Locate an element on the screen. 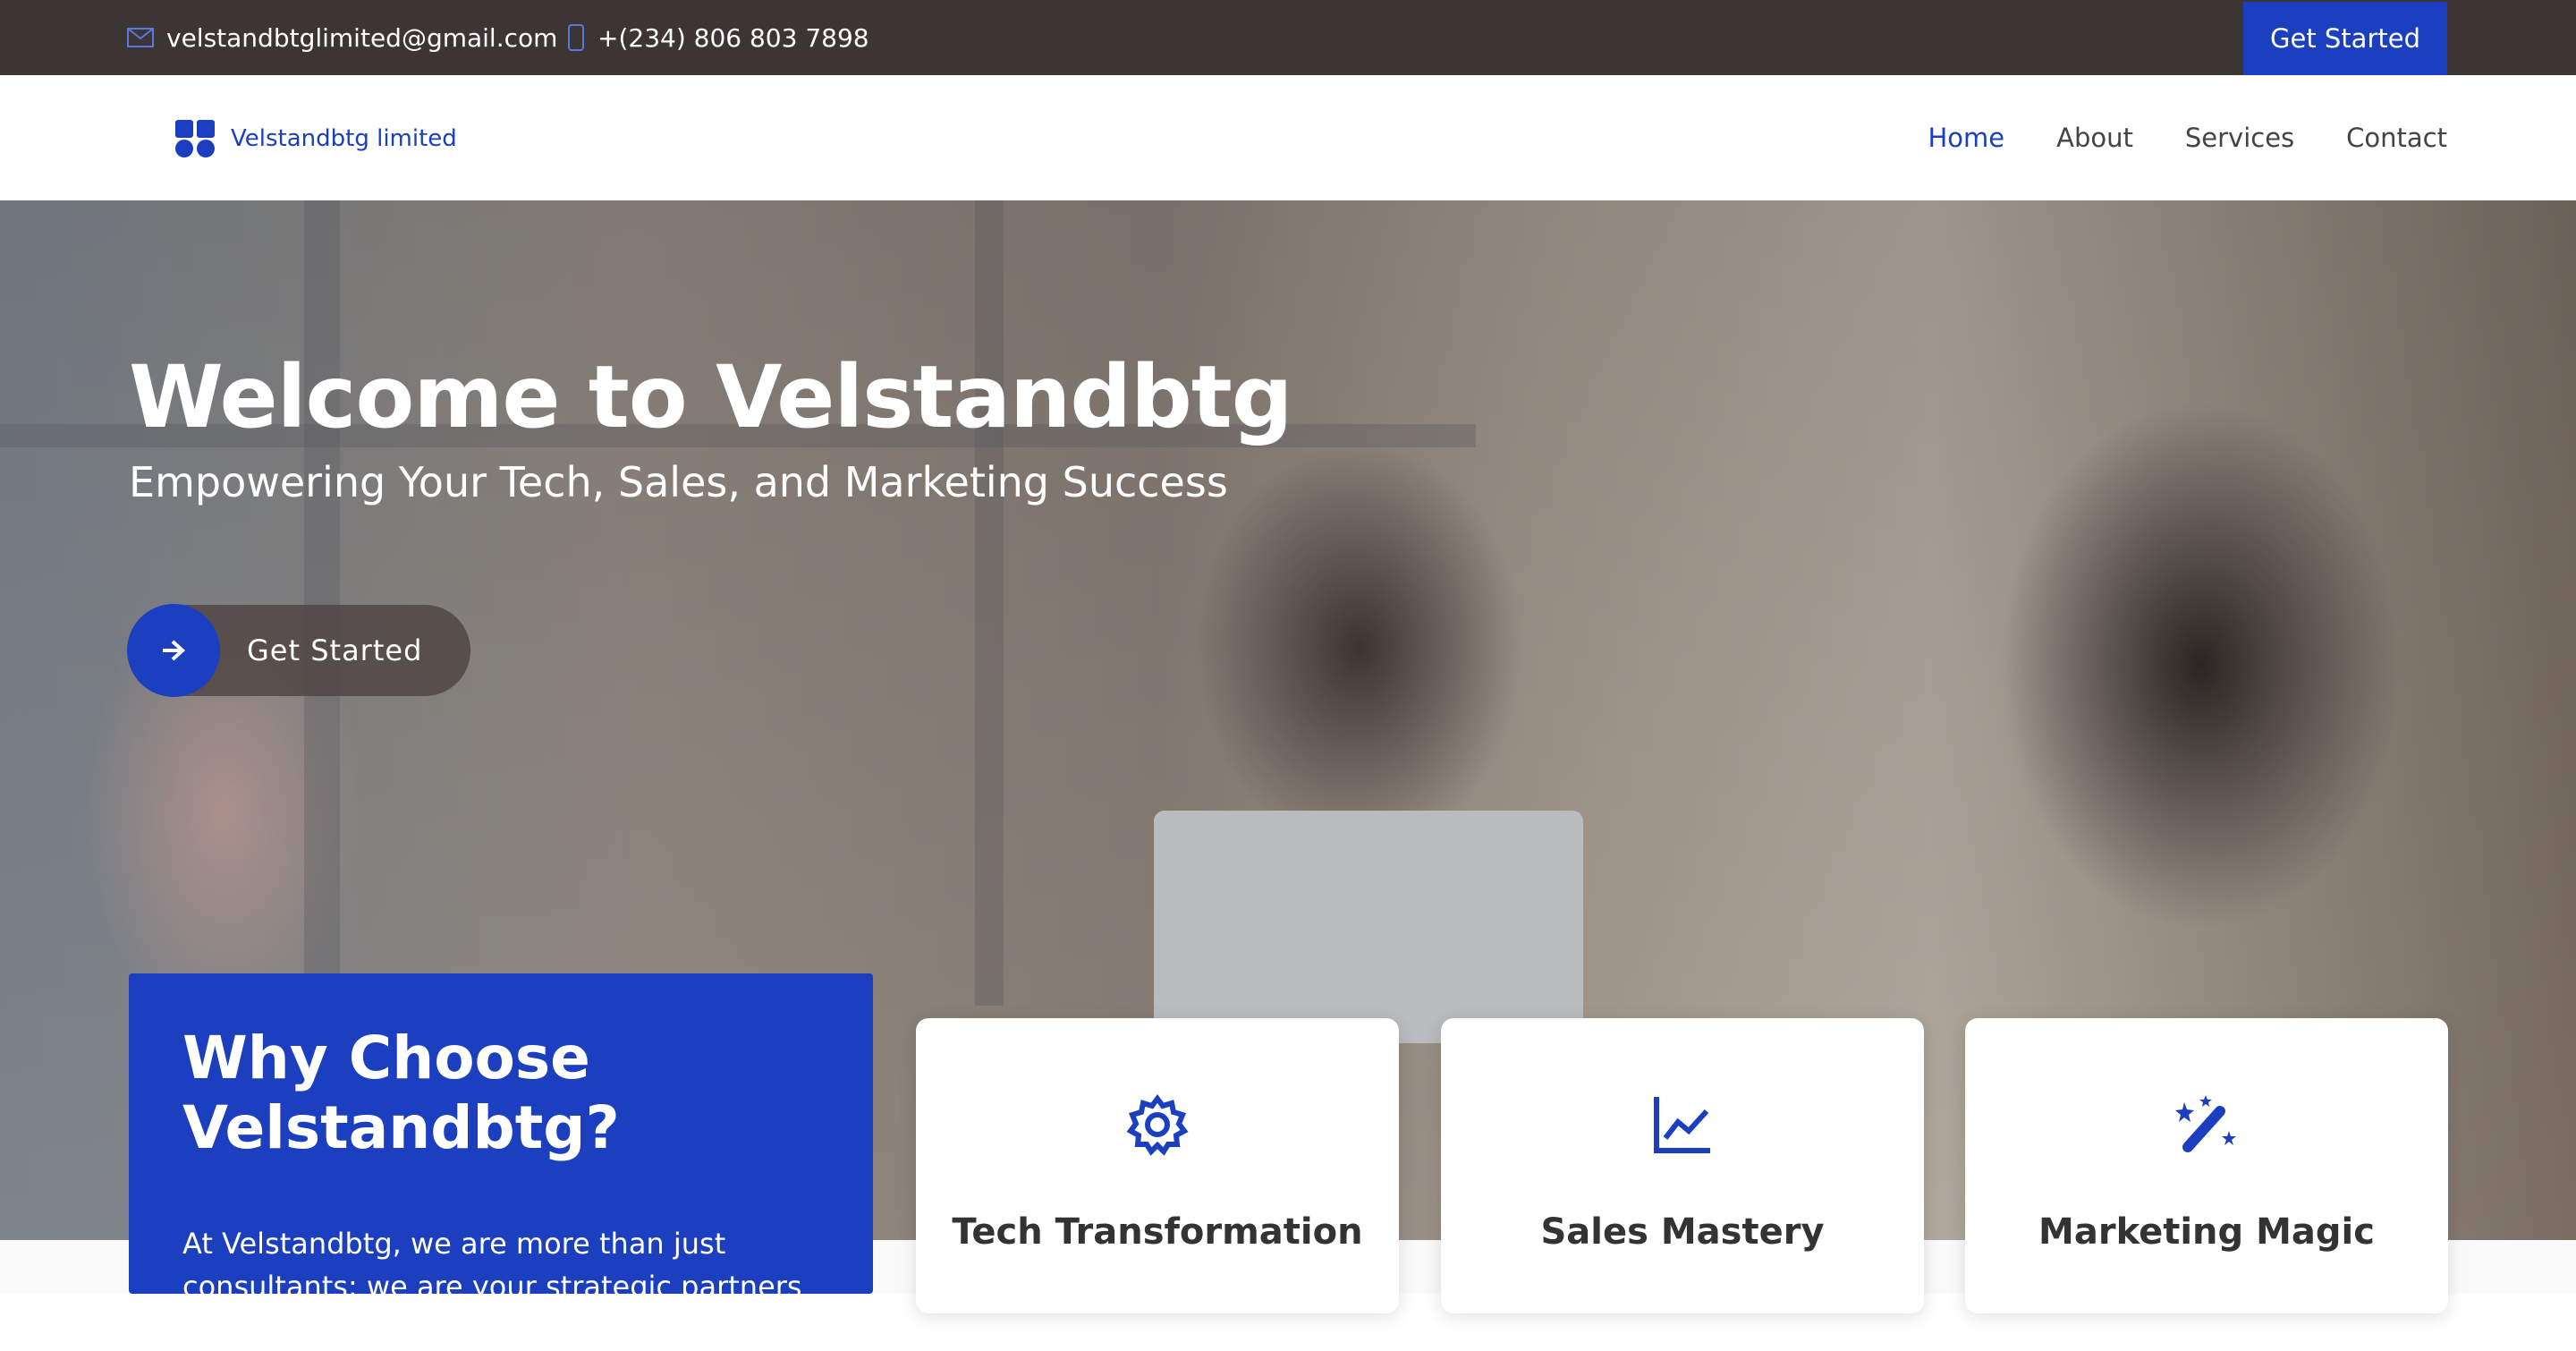 The image size is (2576, 1351). email-contact: velstandbtglimited@gmail.com is located at coordinates (342, 37).